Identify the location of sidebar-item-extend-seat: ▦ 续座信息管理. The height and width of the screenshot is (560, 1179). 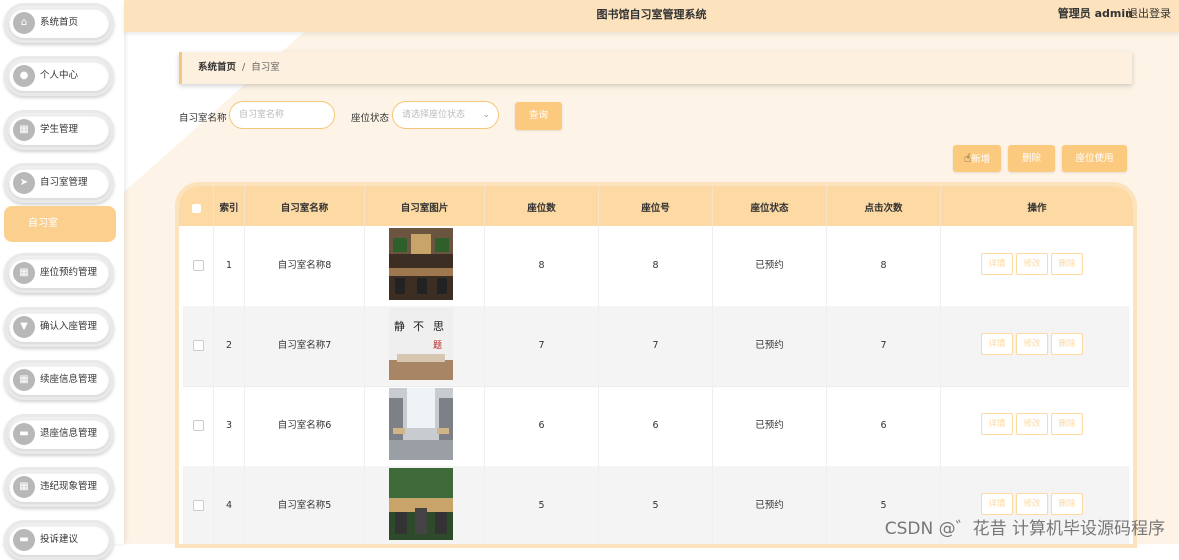
(59, 380).